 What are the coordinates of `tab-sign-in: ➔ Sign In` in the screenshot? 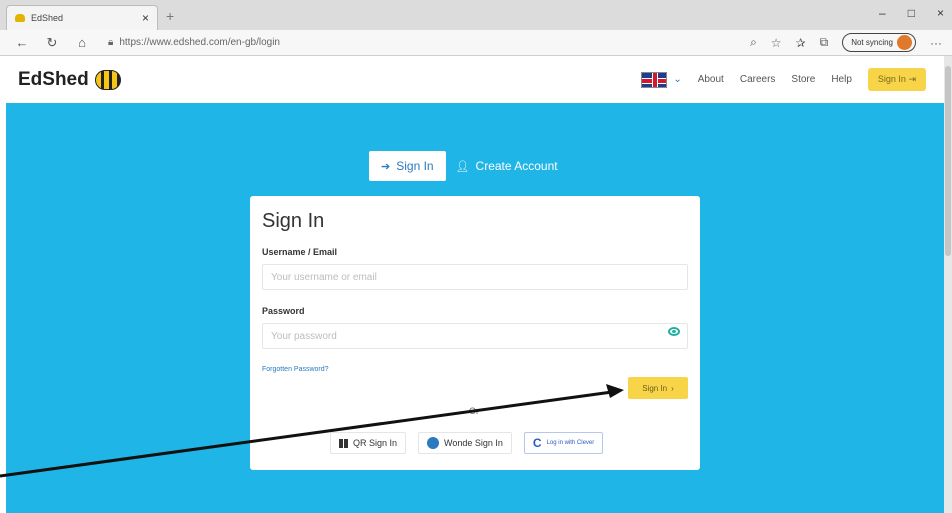 It's located at (407, 166).